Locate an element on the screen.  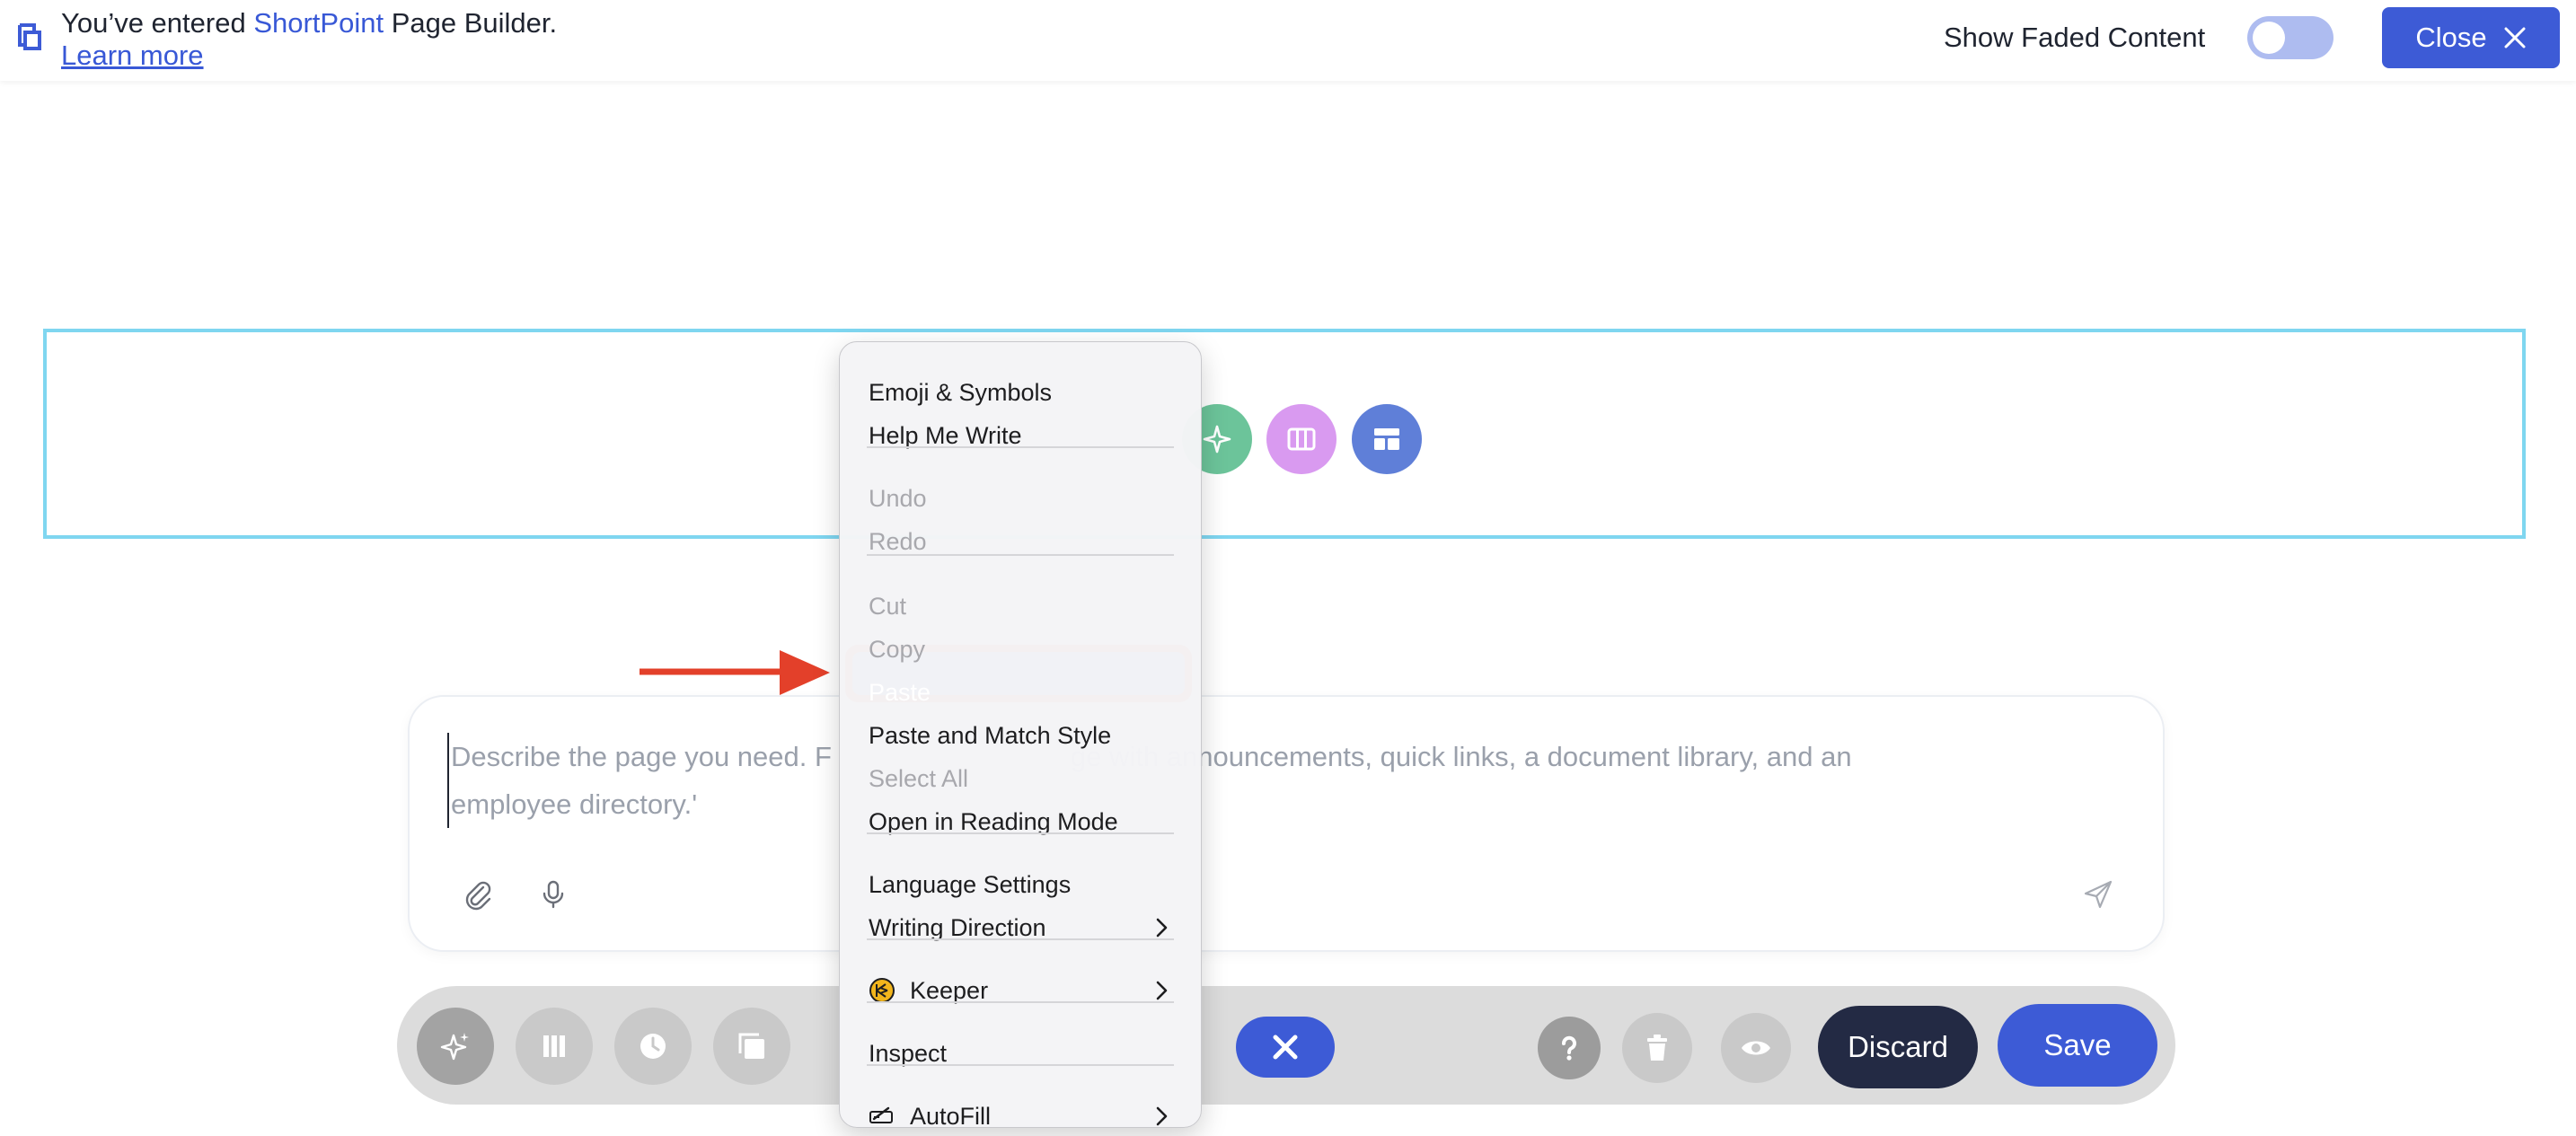
menu-item-paste-match-style: Paste and Match Style is located at coordinates (1021, 735).